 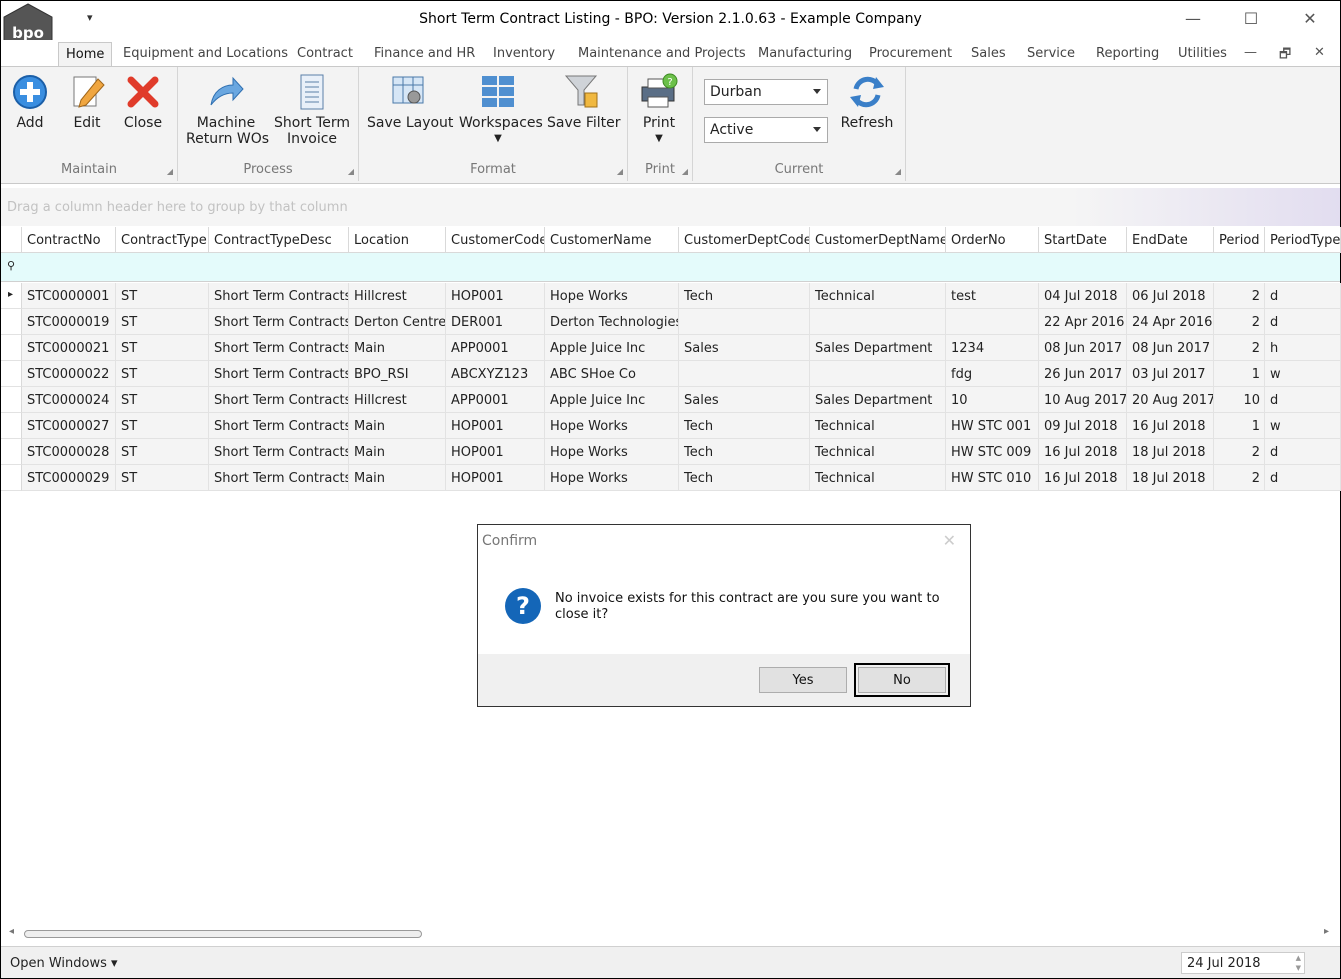 What do you see at coordinates (1303, 240) in the screenshot?
I see `column-header-periodtype: PeriodType` at bounding box center [1303, 240].